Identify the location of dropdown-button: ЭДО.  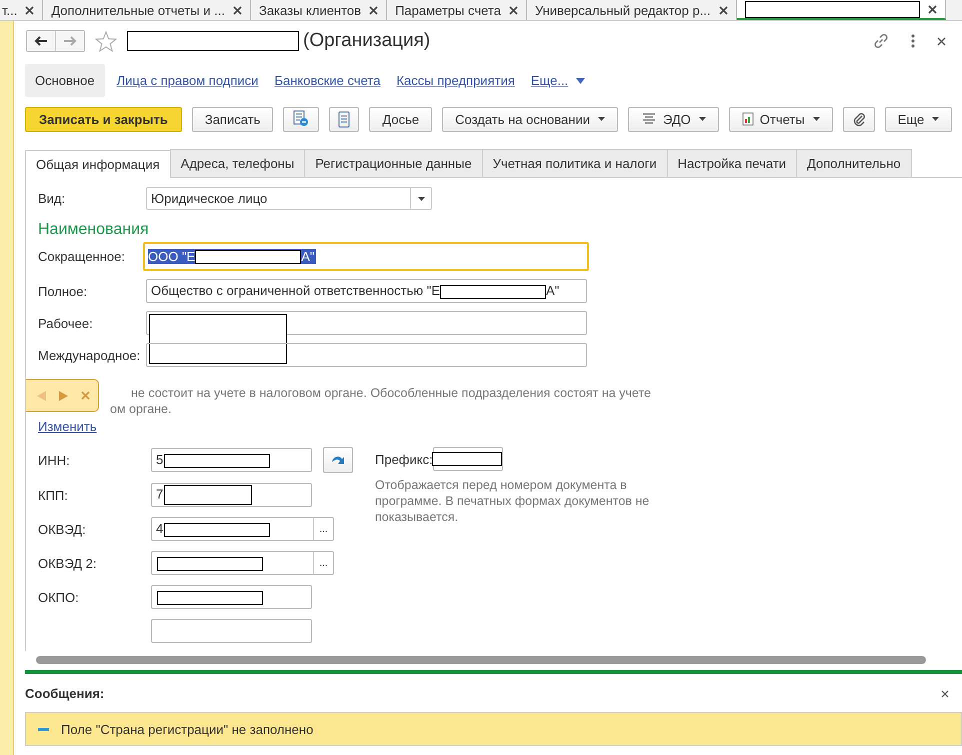
(673, 119).